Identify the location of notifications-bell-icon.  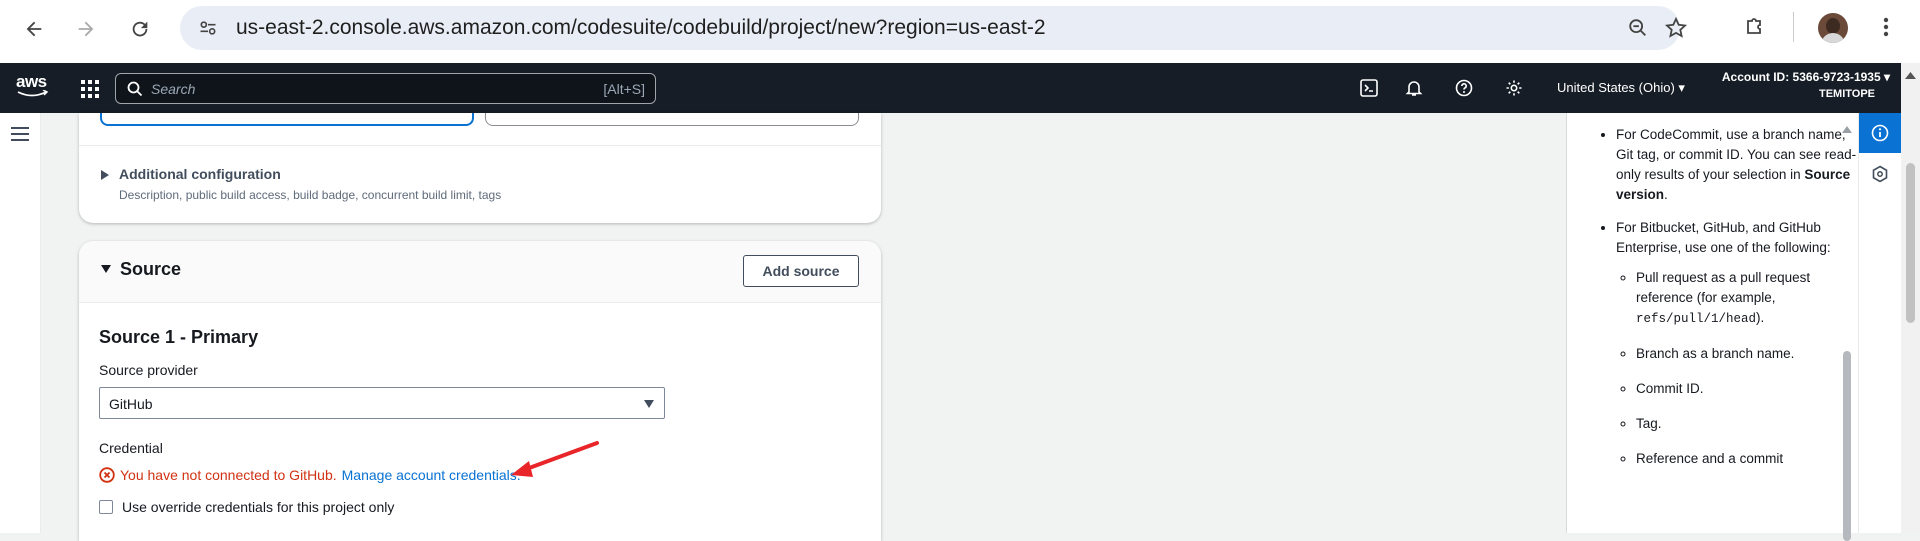
(1414, 88).